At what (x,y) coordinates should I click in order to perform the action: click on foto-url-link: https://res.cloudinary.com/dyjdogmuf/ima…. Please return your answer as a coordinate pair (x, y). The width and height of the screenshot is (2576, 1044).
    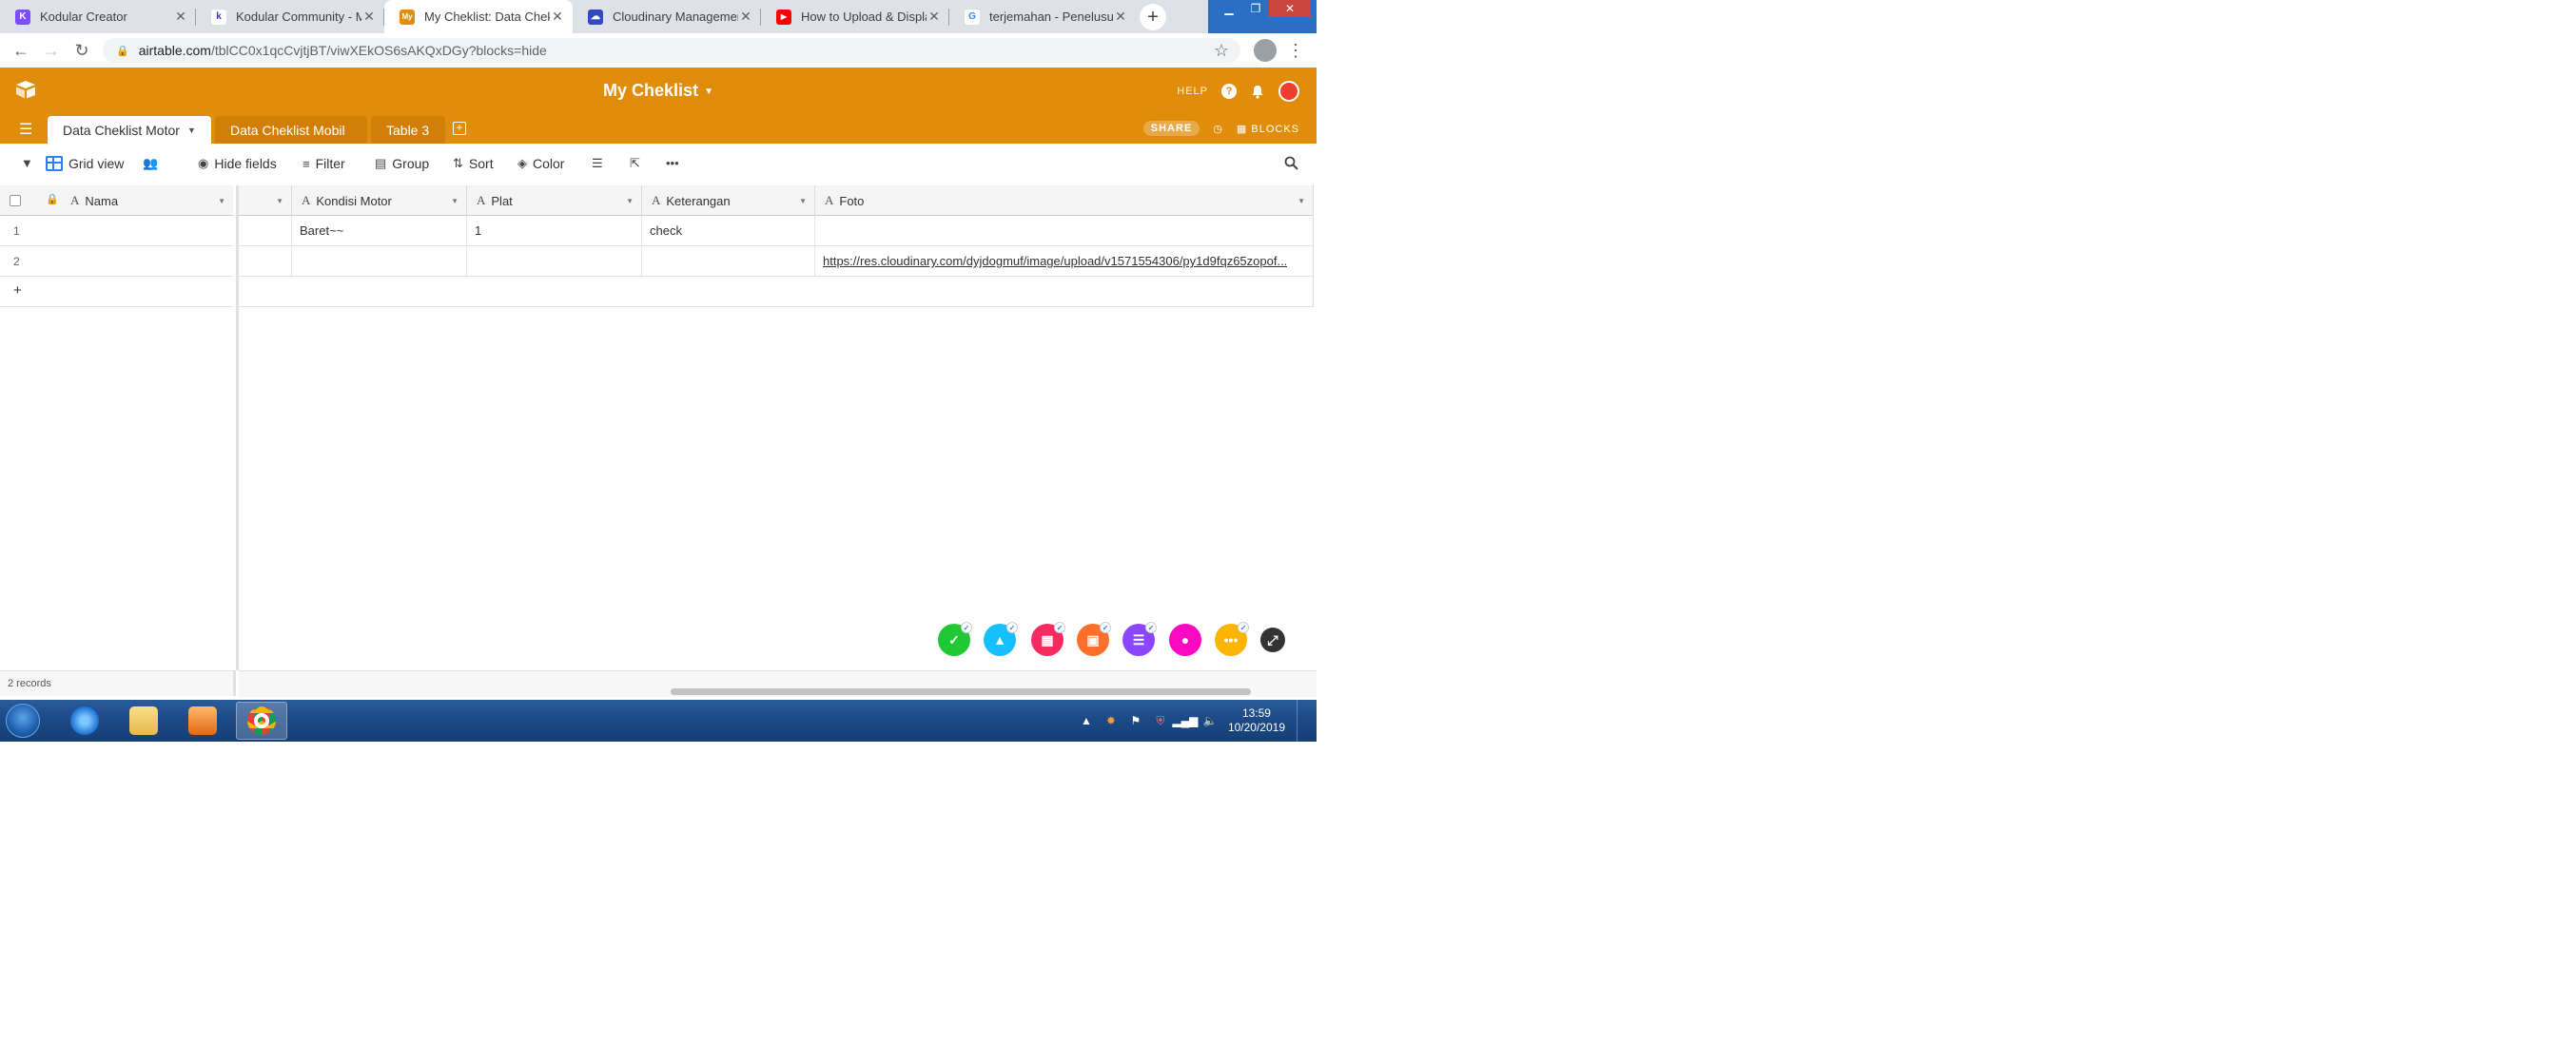
    Looking at the image, I should click on (1055, 261).